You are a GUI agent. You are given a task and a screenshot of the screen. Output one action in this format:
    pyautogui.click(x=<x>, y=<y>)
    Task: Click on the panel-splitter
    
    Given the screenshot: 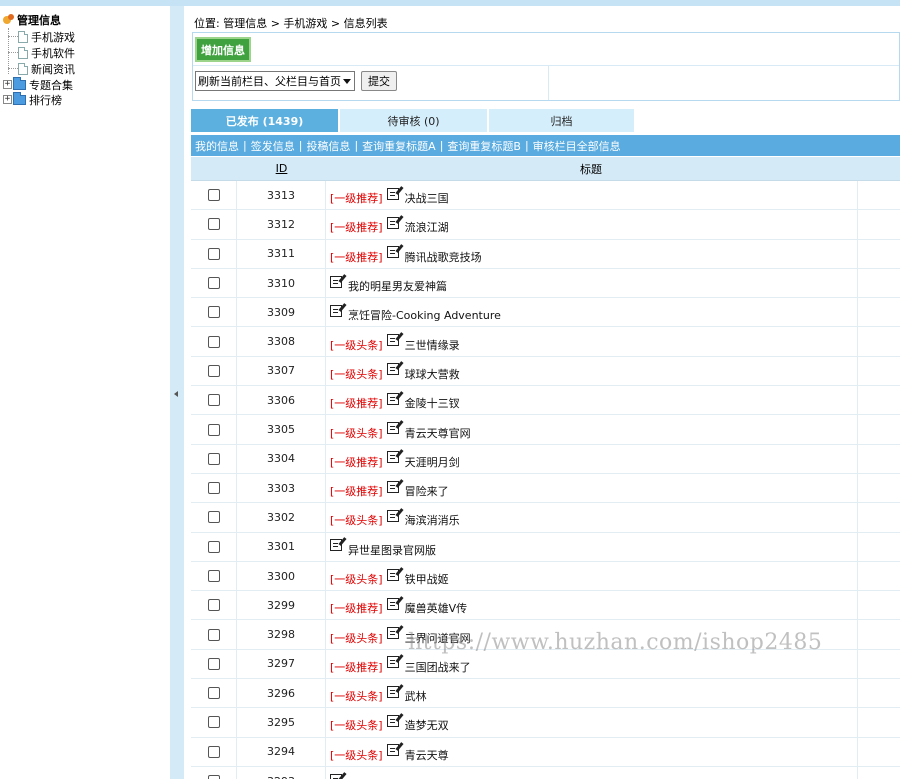 What is the action you would take?
    pyautogui.click(x=177, y=392)
    